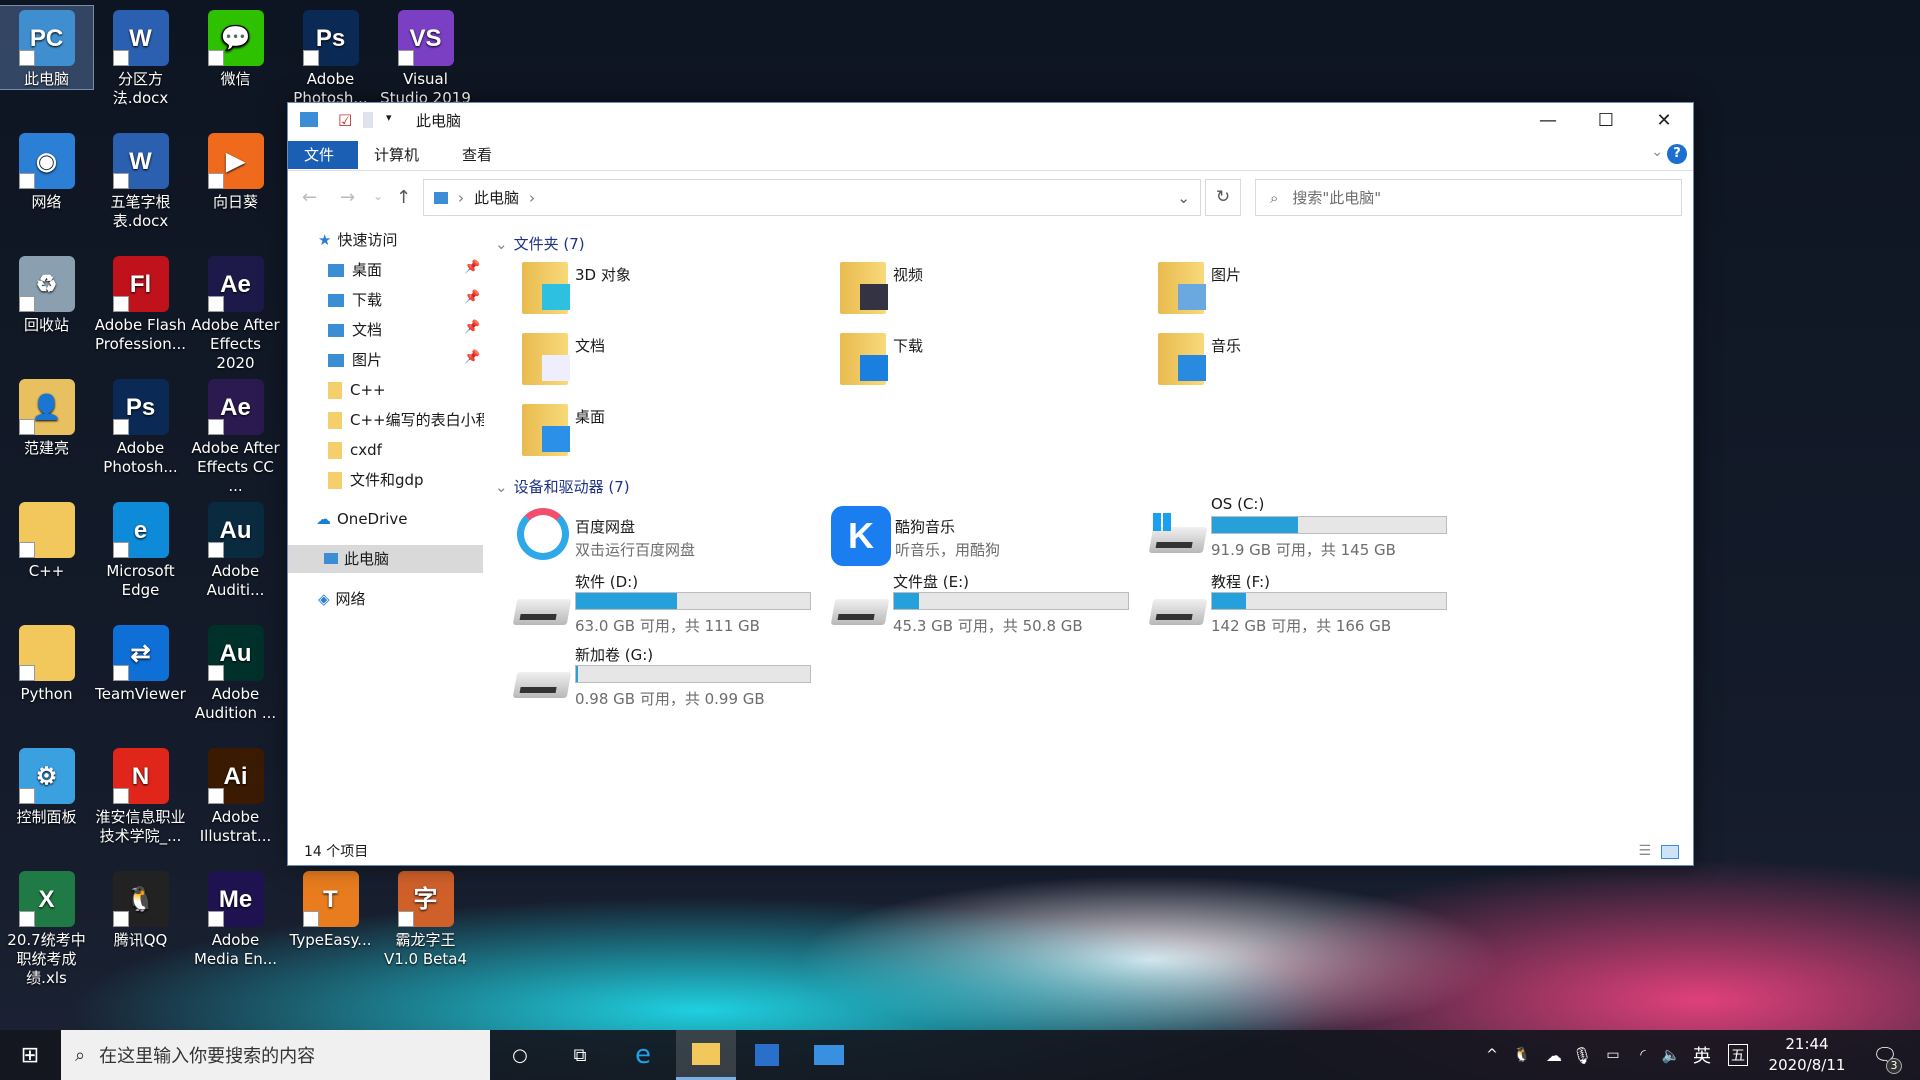 This screenshot has height=1080, width=1920. Describe the element at coordinates (140, 549) in the screenshot. I see `desktop-icon: e Microsoft Edge` at that location.